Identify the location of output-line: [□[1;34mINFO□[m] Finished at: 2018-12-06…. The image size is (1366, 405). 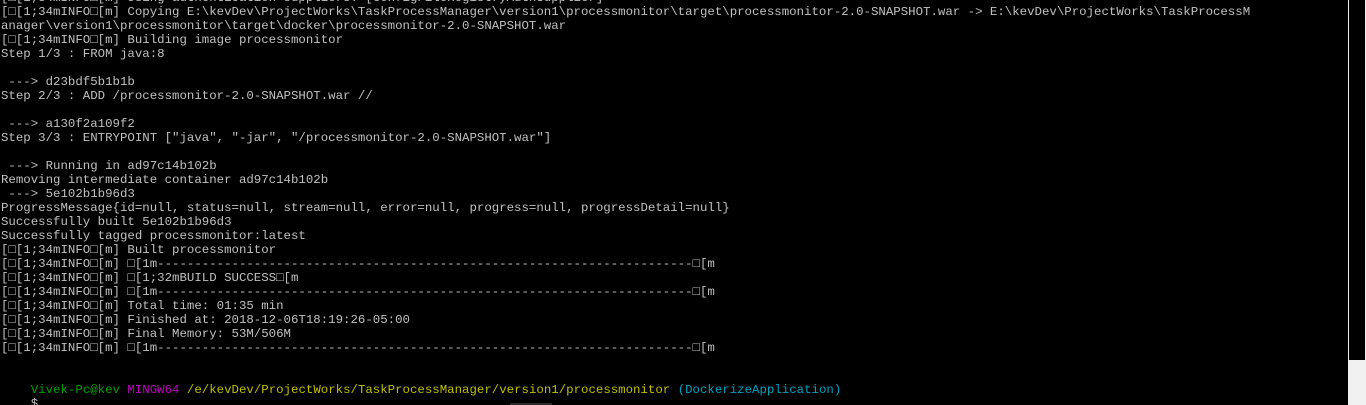
(205, 320).